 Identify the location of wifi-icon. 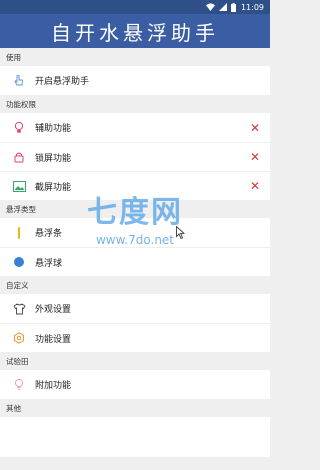
(210, 7).